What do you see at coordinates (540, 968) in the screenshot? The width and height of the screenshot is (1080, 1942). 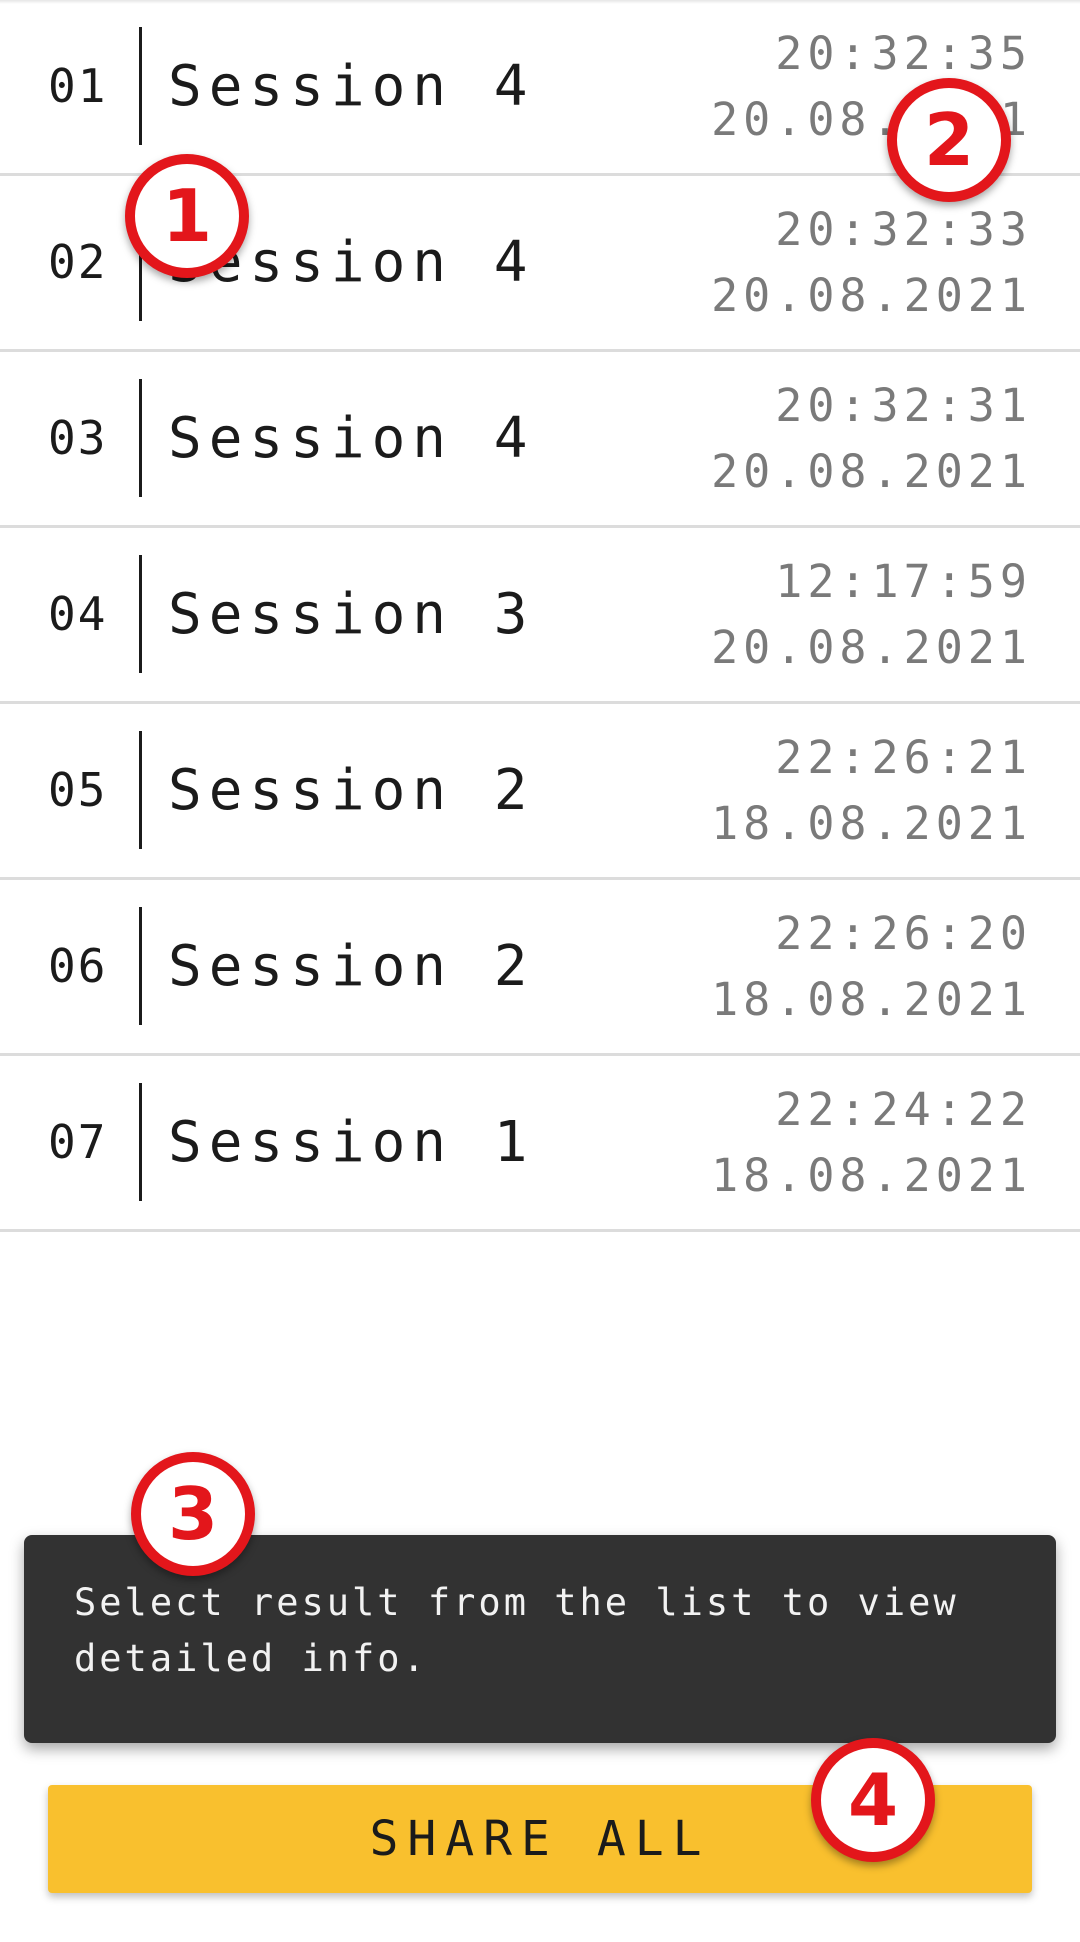 I see `list-item: 06 Session 2 22:26:20 18.08.2021` at bounding box center [540, 968].